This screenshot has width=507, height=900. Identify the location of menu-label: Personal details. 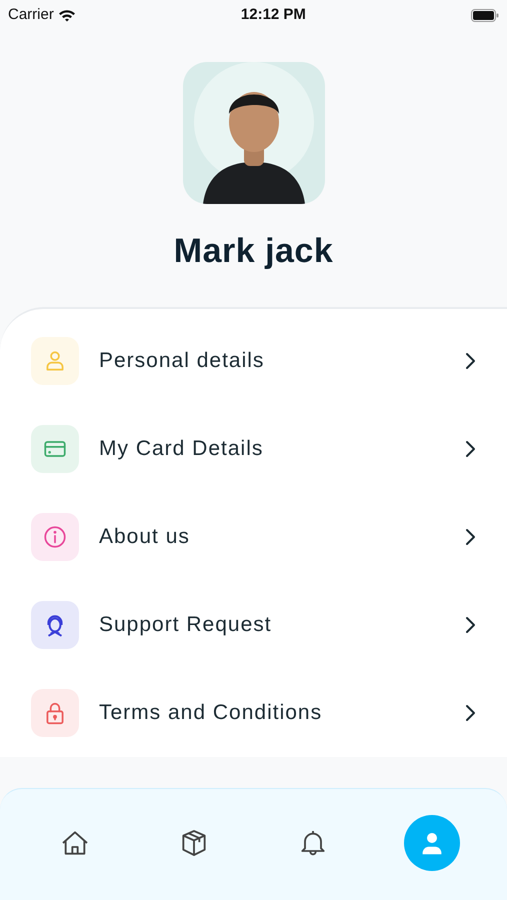
(182, 361).